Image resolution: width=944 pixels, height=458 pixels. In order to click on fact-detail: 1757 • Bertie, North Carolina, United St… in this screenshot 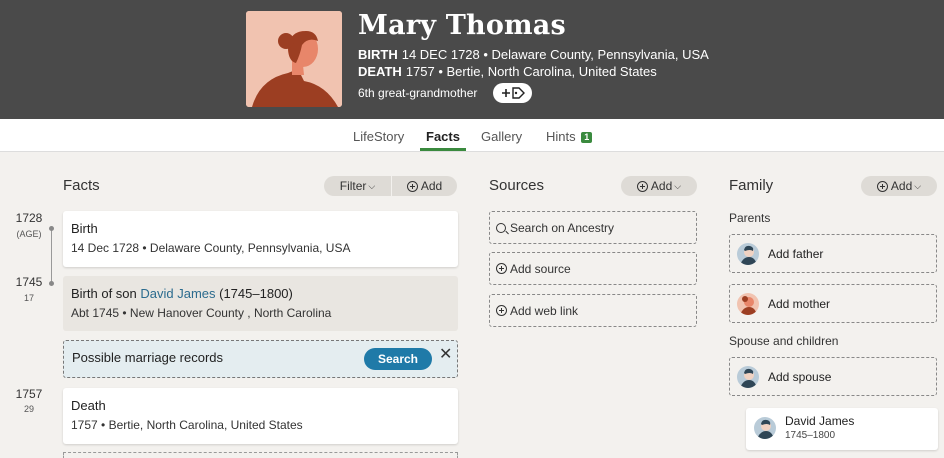, I will do `click(187, 425)`.